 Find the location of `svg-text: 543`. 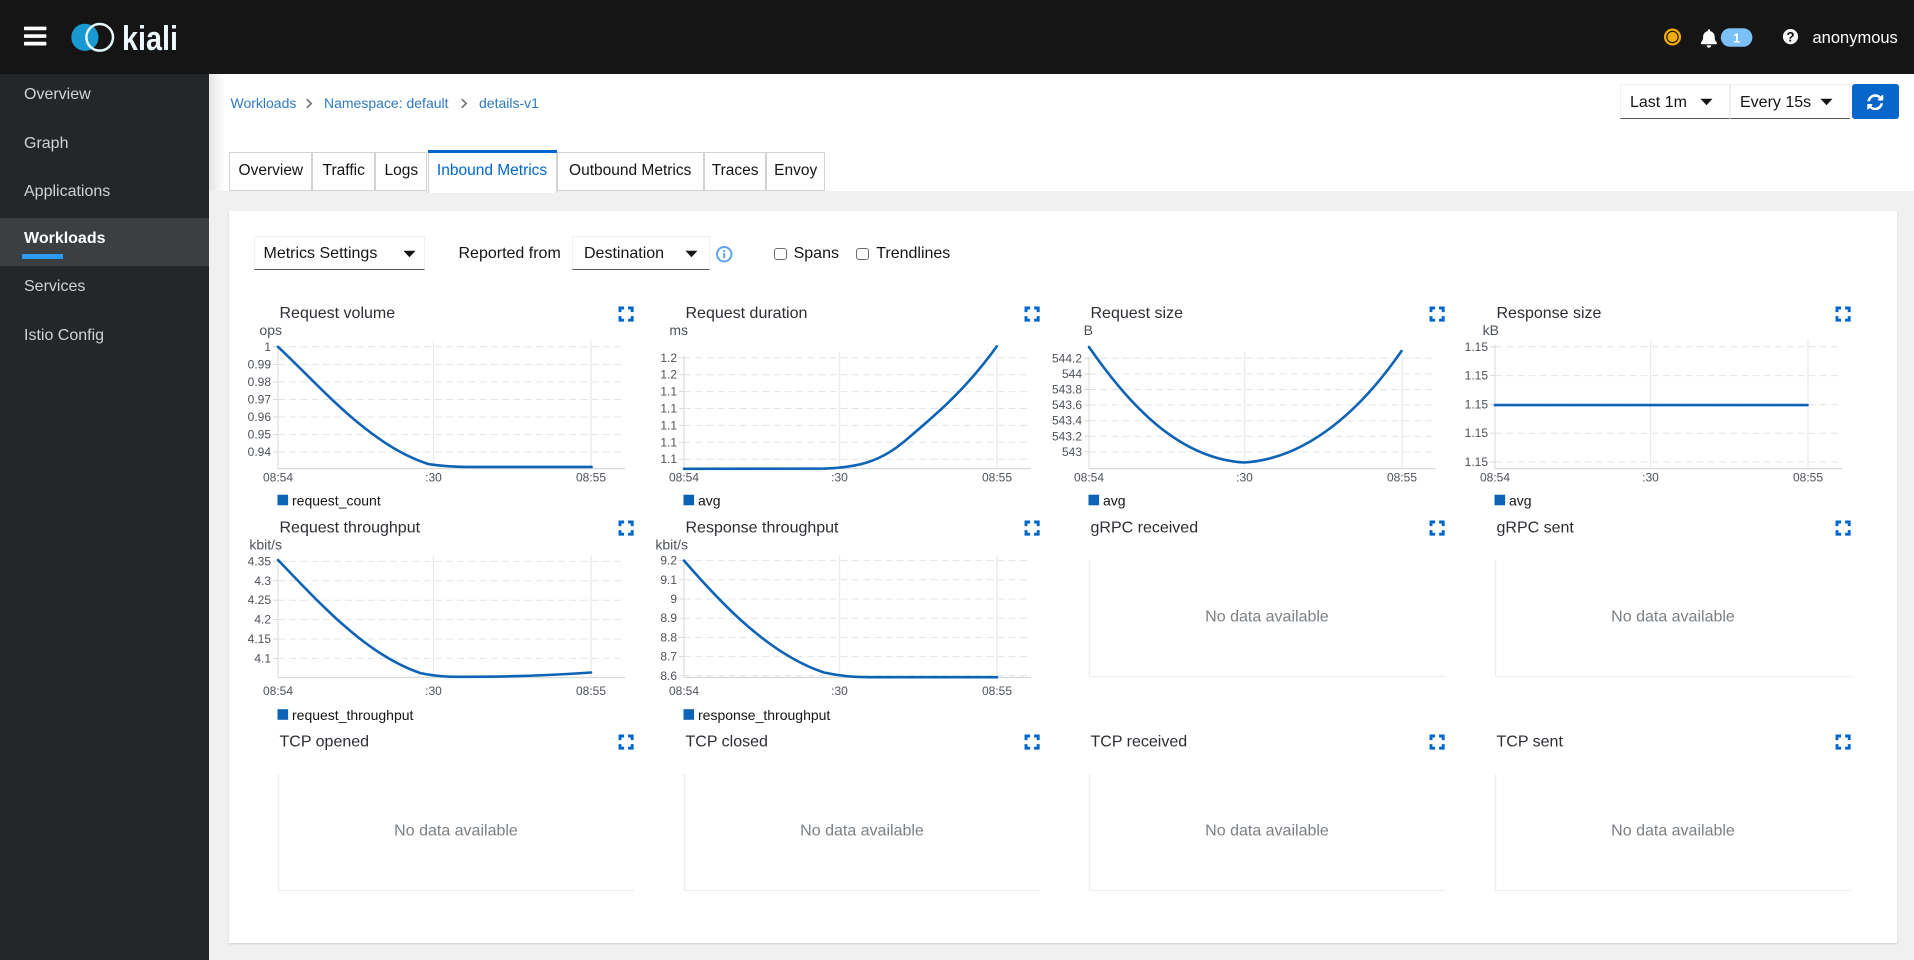

svg-text: 543 is located at coordinates (1072, 452).